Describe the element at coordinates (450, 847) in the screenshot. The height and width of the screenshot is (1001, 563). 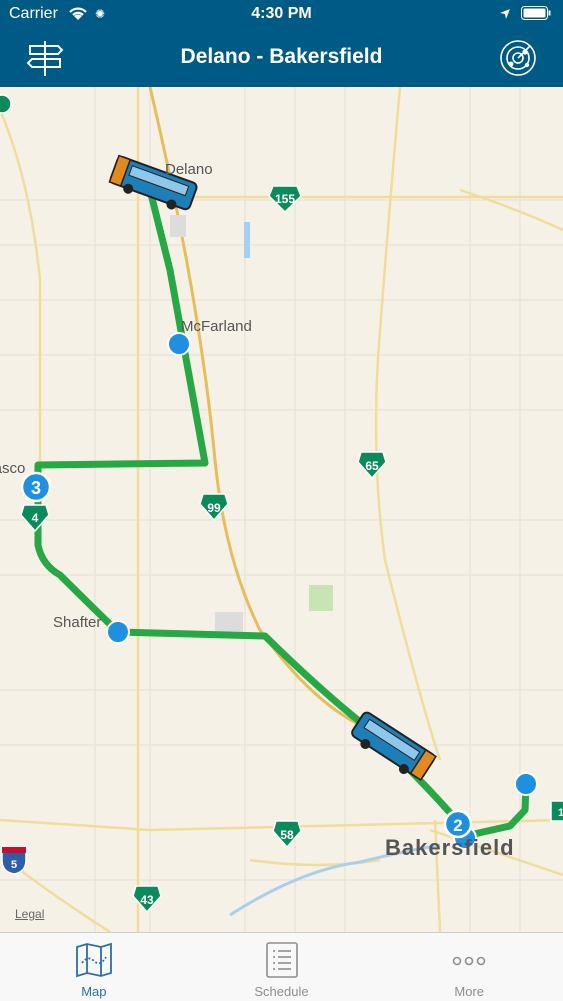
I see `city-label-bakersfield: Bakersfield` at that location.